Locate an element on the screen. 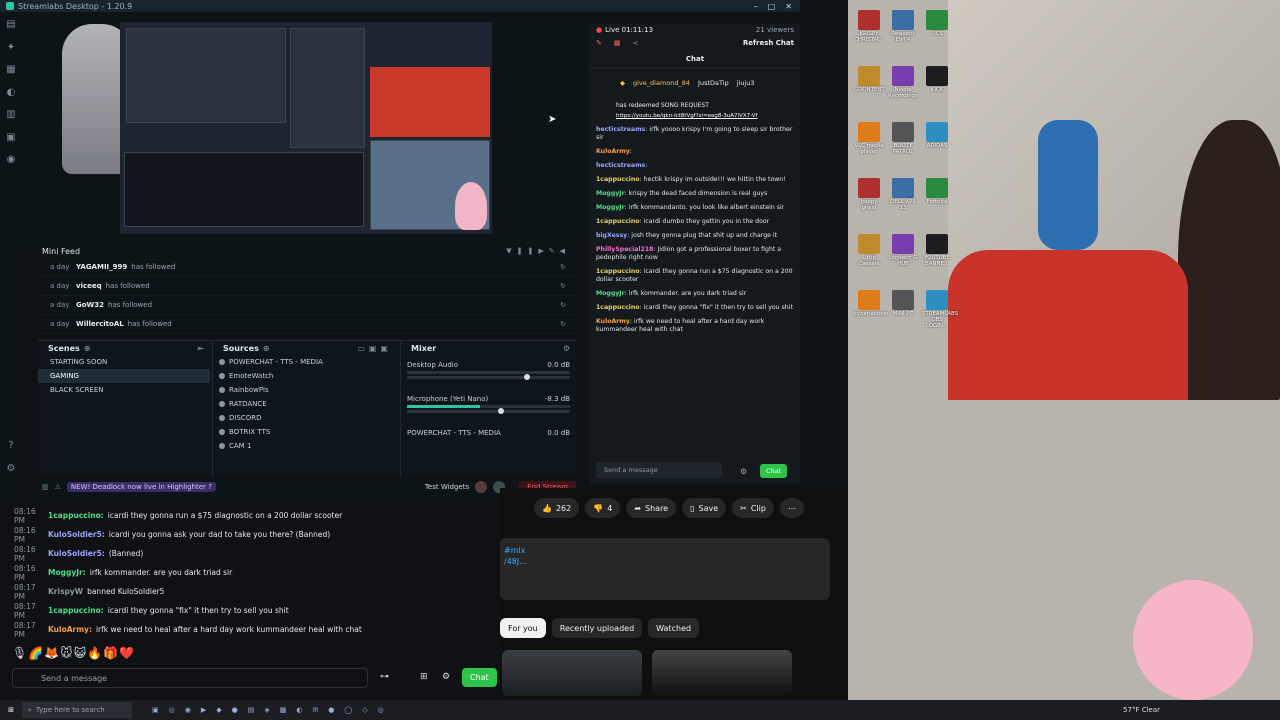 The height and width of the screenshot is (720, 1280). start-icon: ⊞ is located at coordinates (11, 710).